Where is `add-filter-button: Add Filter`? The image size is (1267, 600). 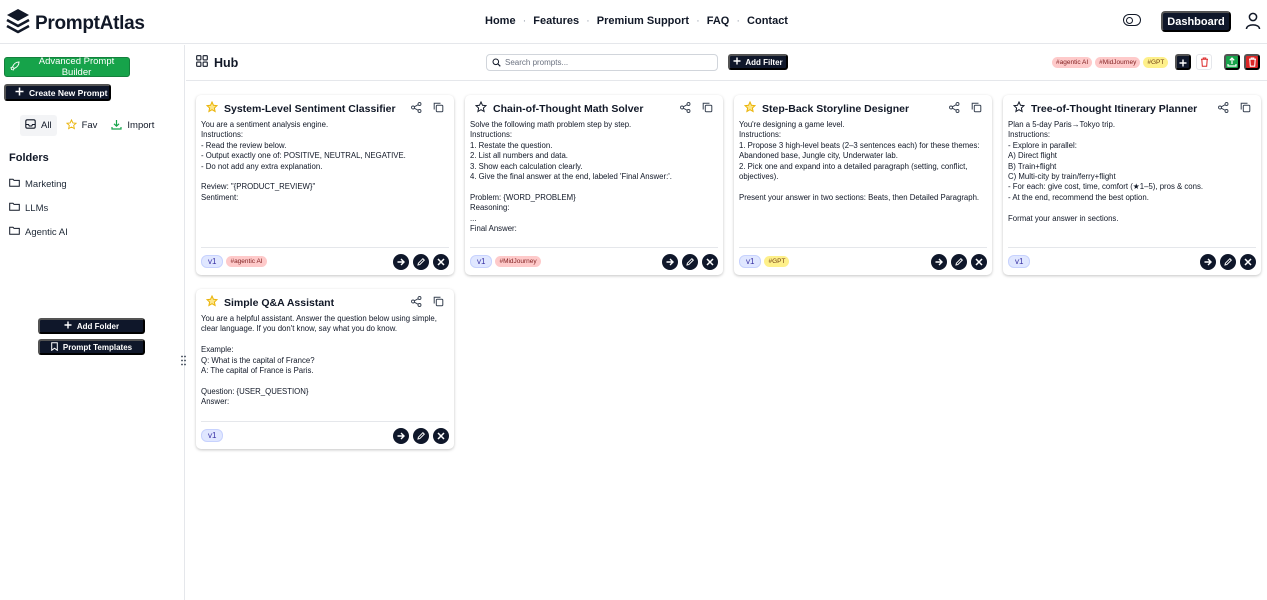 add-filter-button: Add Filter is located at coordinates (758, 62).